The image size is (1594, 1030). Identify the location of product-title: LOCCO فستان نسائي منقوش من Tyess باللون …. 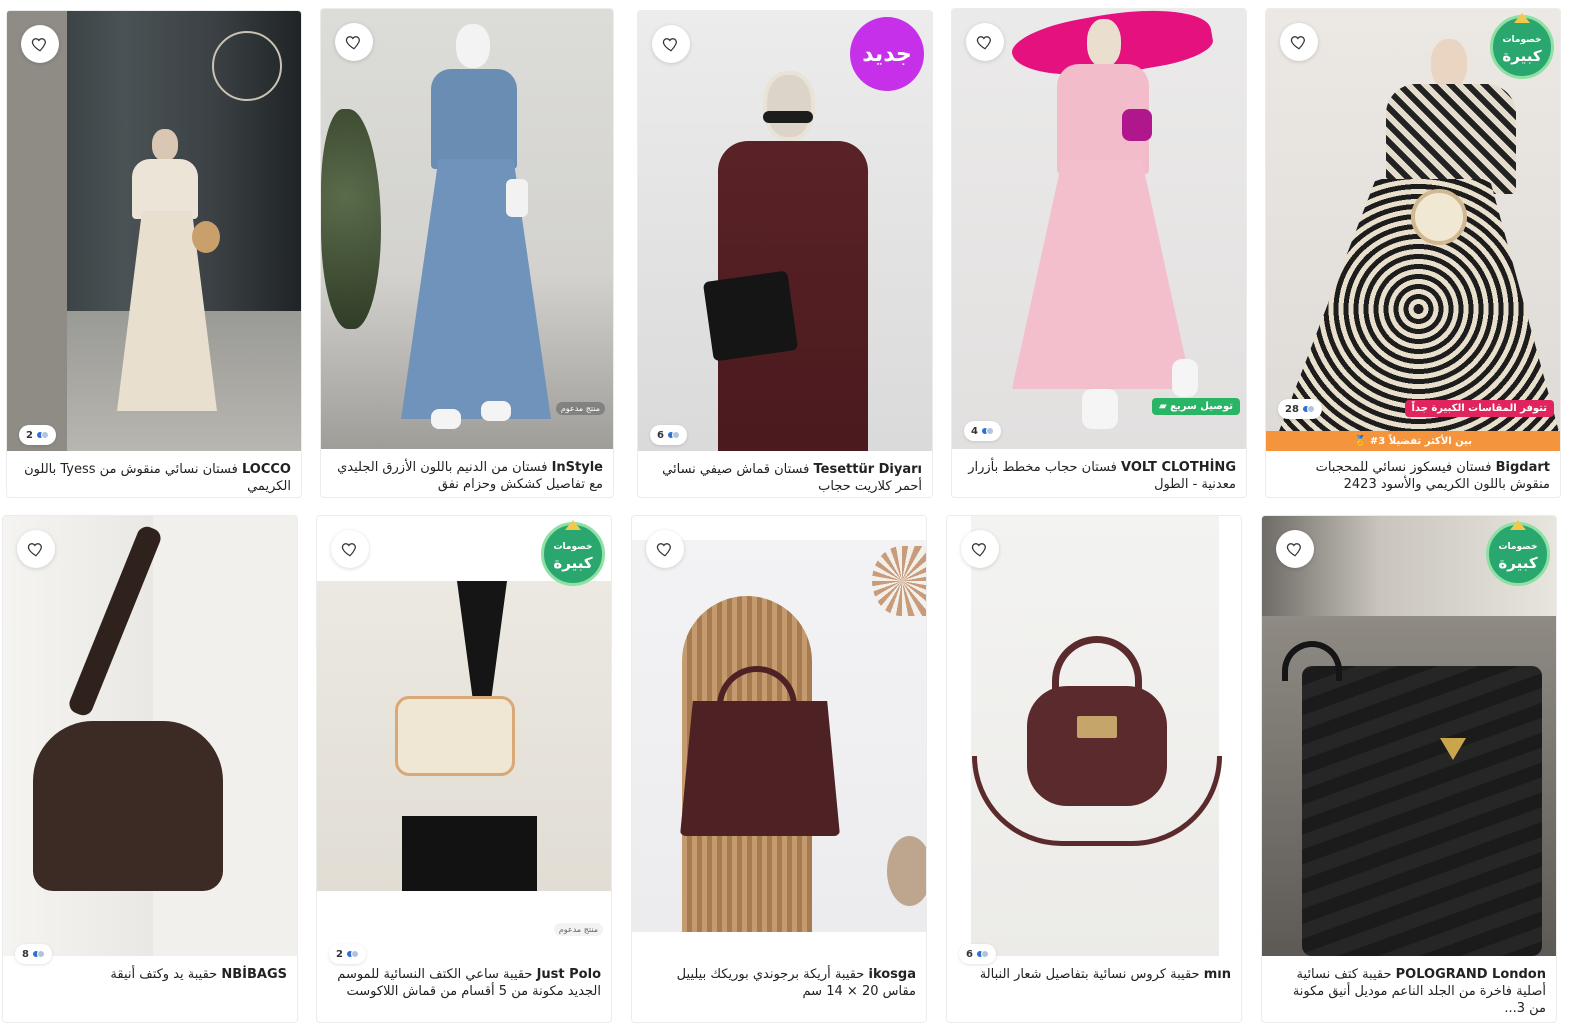
(154, 478).